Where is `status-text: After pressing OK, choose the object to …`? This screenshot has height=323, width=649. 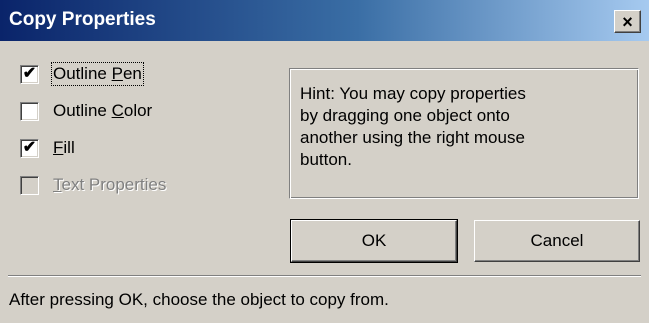 status-text: After pressing OK, choose the object to … is located at coordinates (199, 299).